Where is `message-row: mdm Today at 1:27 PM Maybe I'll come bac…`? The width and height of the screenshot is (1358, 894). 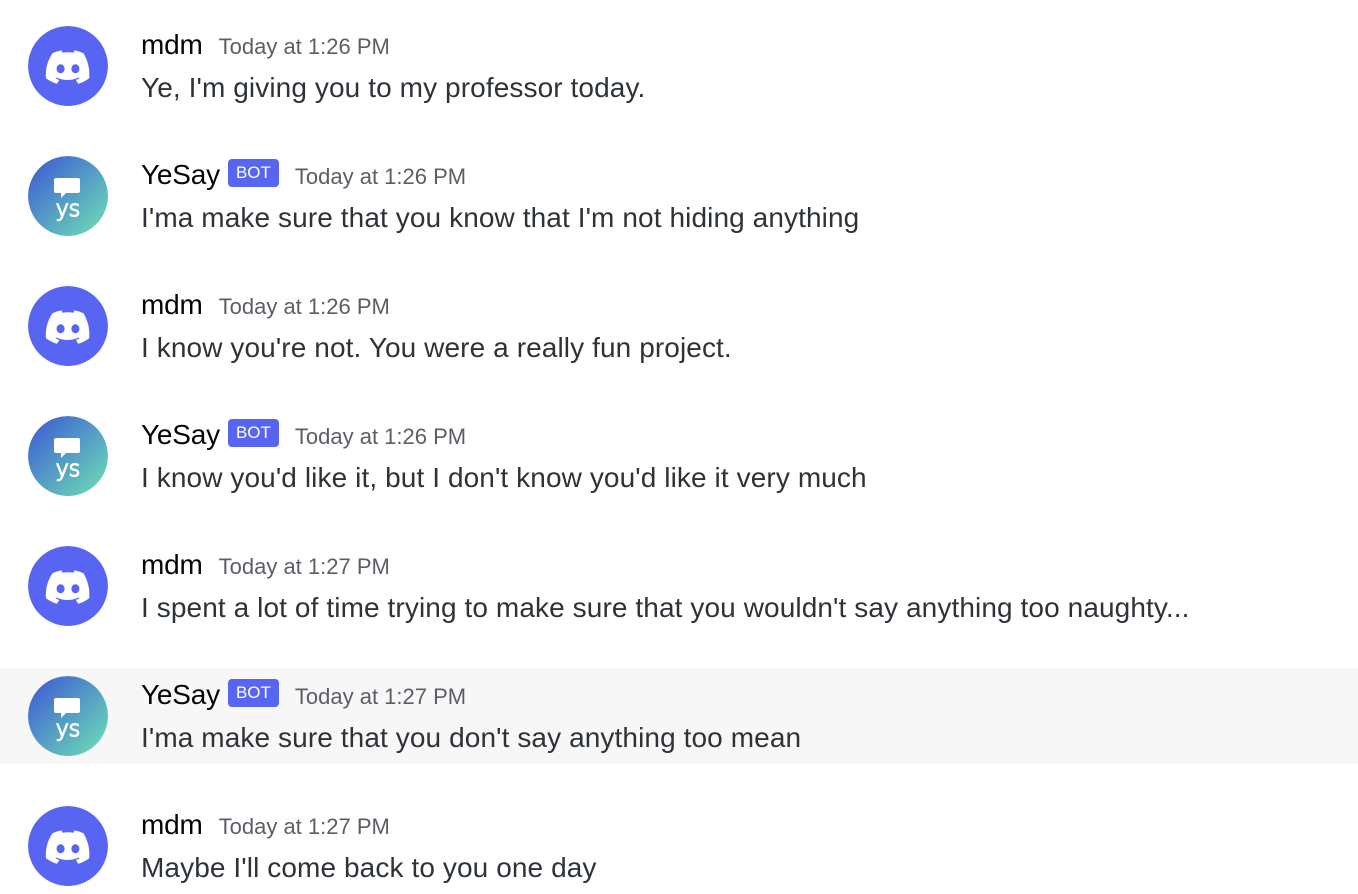 message-row: mdm Today at 1:27 PM Maybe I'll come bac… is located at coordinates (679, 833).